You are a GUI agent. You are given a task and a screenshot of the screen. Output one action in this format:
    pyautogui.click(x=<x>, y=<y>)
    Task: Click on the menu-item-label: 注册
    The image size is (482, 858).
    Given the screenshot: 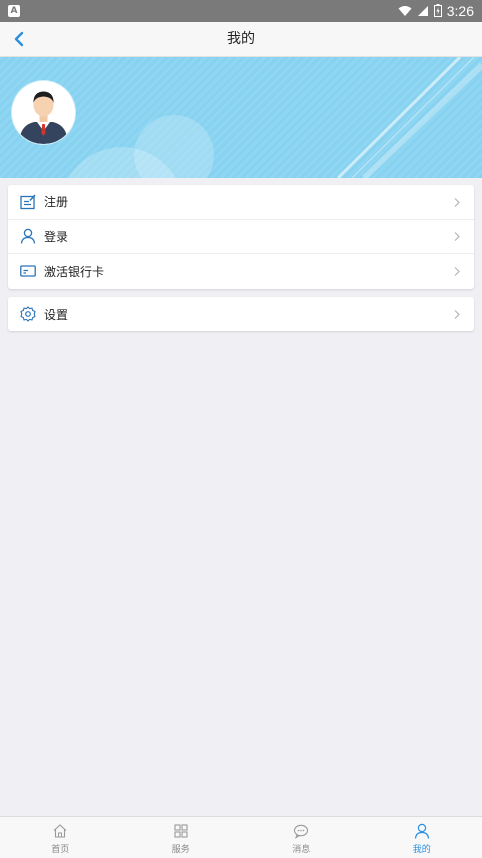 What is the action you would take?
    pyautogui.click(x=56, y=202)
    